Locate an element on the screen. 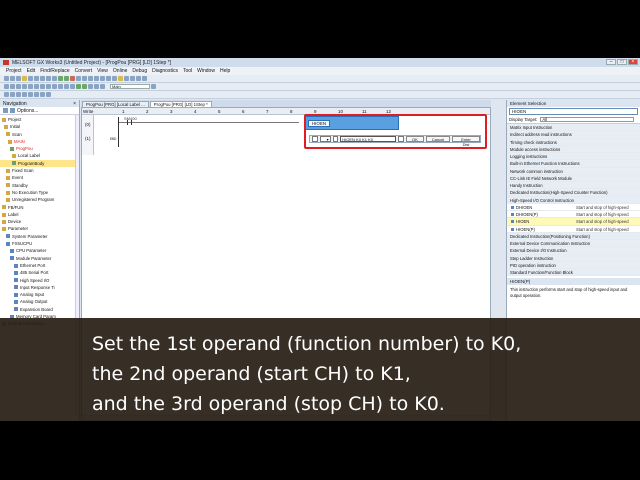 The height and width of the screenshot is (480, 640). device-icon is located at coordinates (90, 86).